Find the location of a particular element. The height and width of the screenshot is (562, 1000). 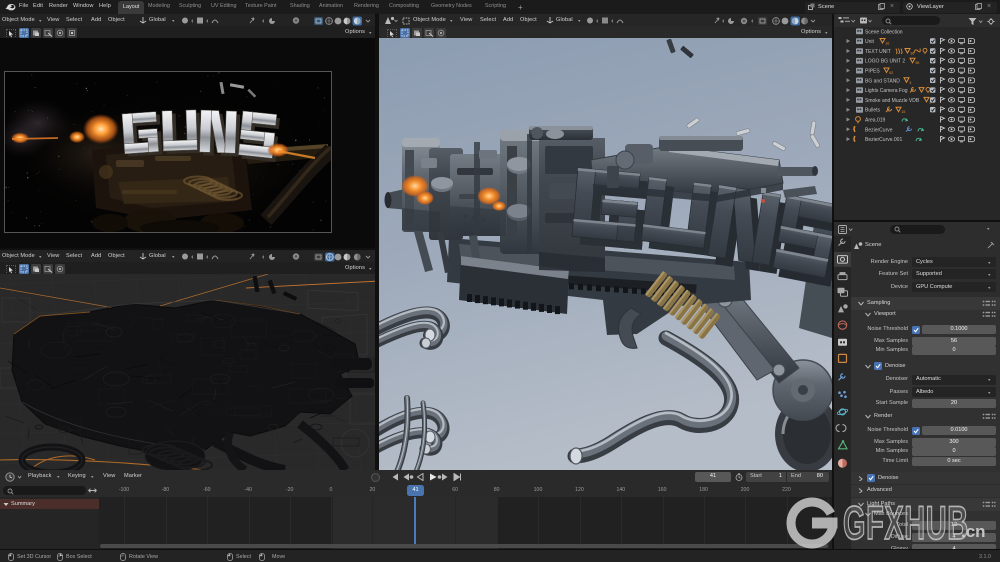

svg-text: 62 is located at coordinates (891, 73).